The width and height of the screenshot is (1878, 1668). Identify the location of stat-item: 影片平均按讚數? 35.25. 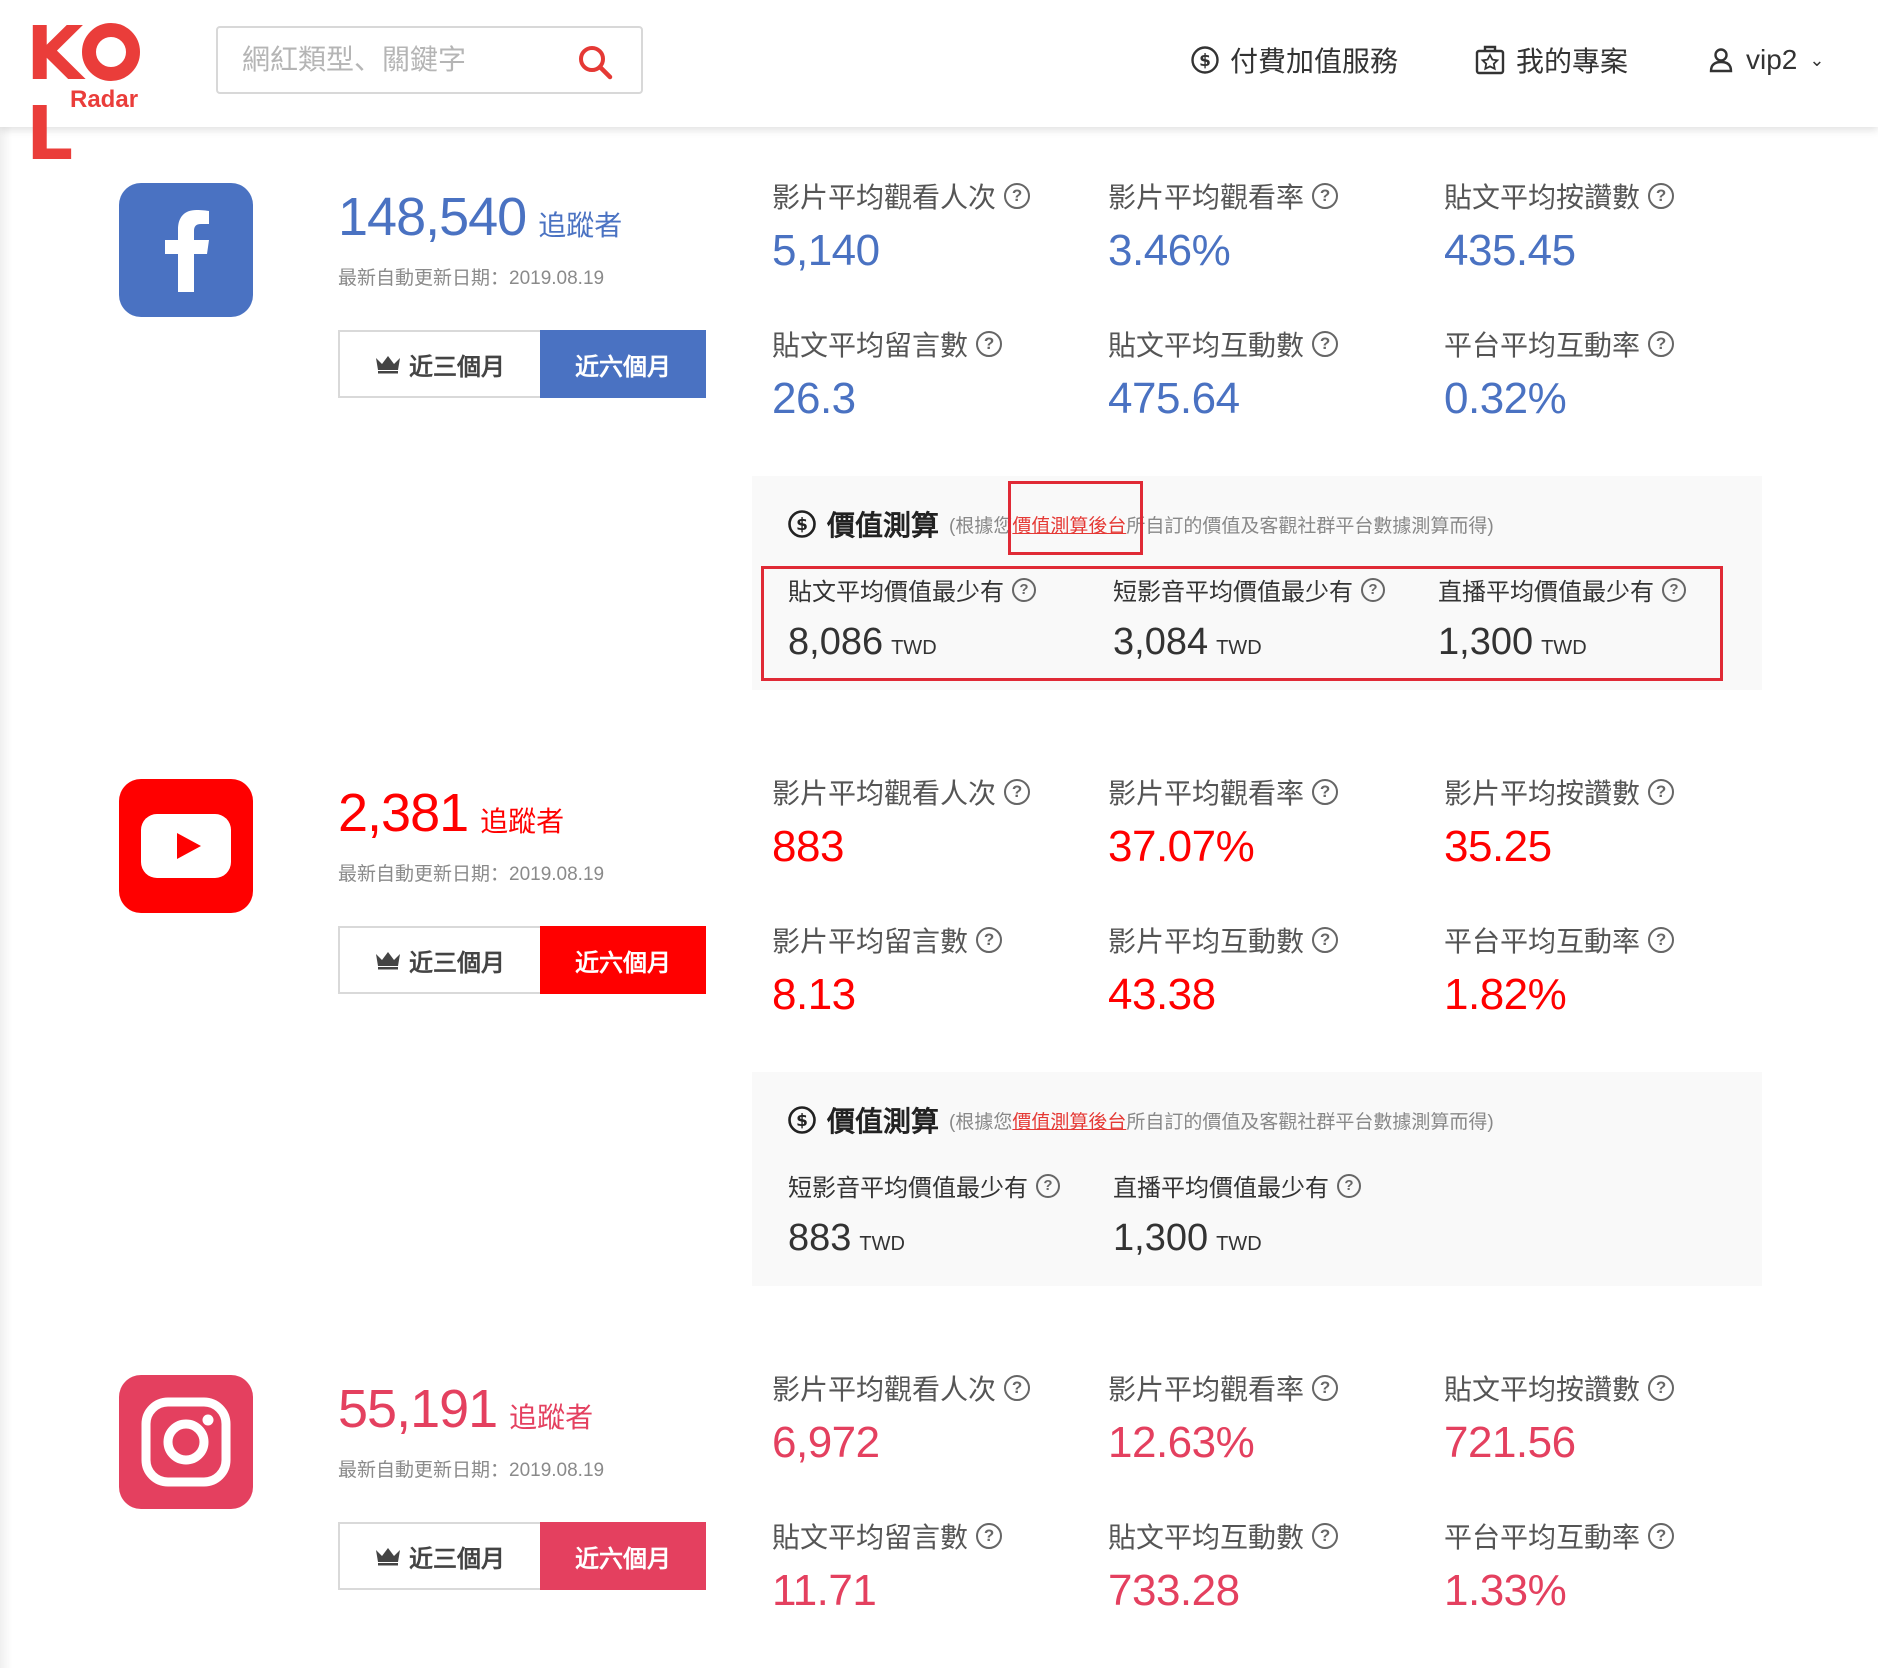
(1559, 822).